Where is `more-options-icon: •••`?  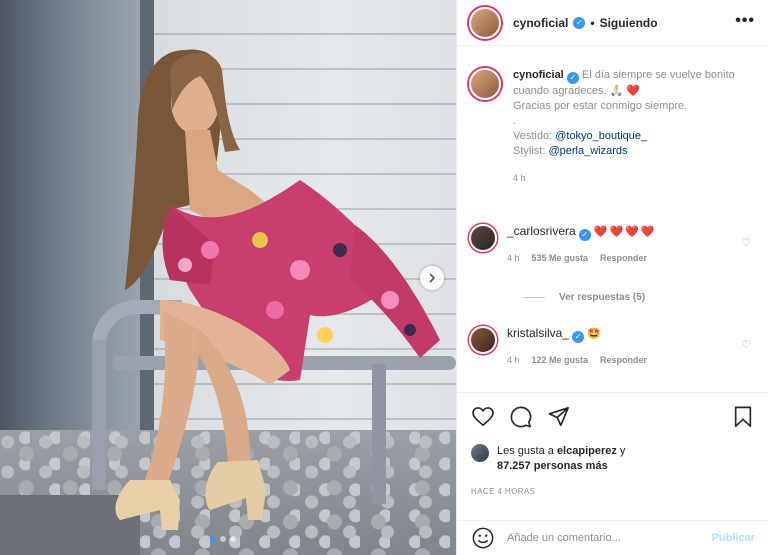 more-options-icon: ••• is located at coordinates (745, 21).